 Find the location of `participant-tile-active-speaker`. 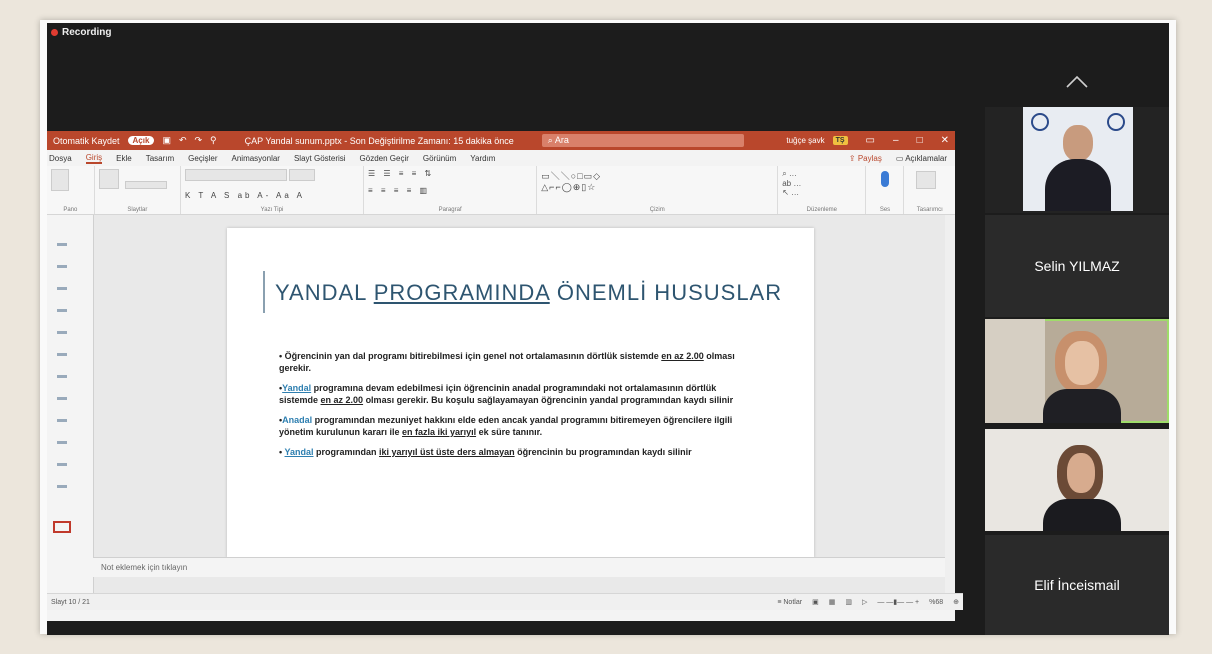

participant-tile-active-speaker is located at coordinates (1077, 371).